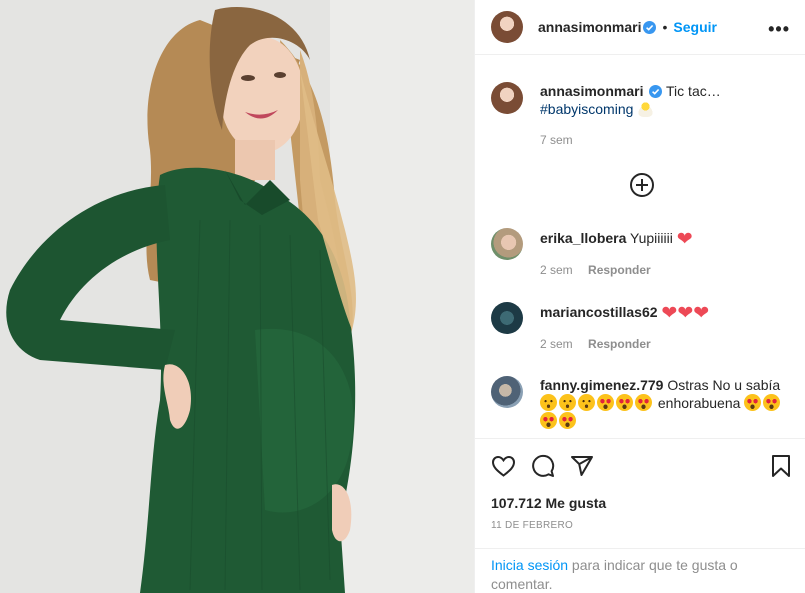 The width and height of the screenshot is (805, 593). Describe the element at coordinates (582, 466) in the screenshot. I see `share-paper-plane-icon` at that location.